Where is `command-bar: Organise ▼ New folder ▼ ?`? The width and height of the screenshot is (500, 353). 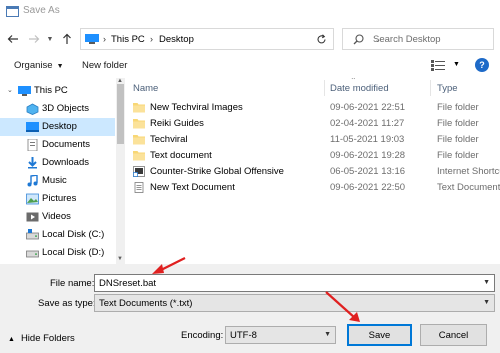
command-bar: Organise ▼ New folder ▼ ? is located at coordinates (250, 65).